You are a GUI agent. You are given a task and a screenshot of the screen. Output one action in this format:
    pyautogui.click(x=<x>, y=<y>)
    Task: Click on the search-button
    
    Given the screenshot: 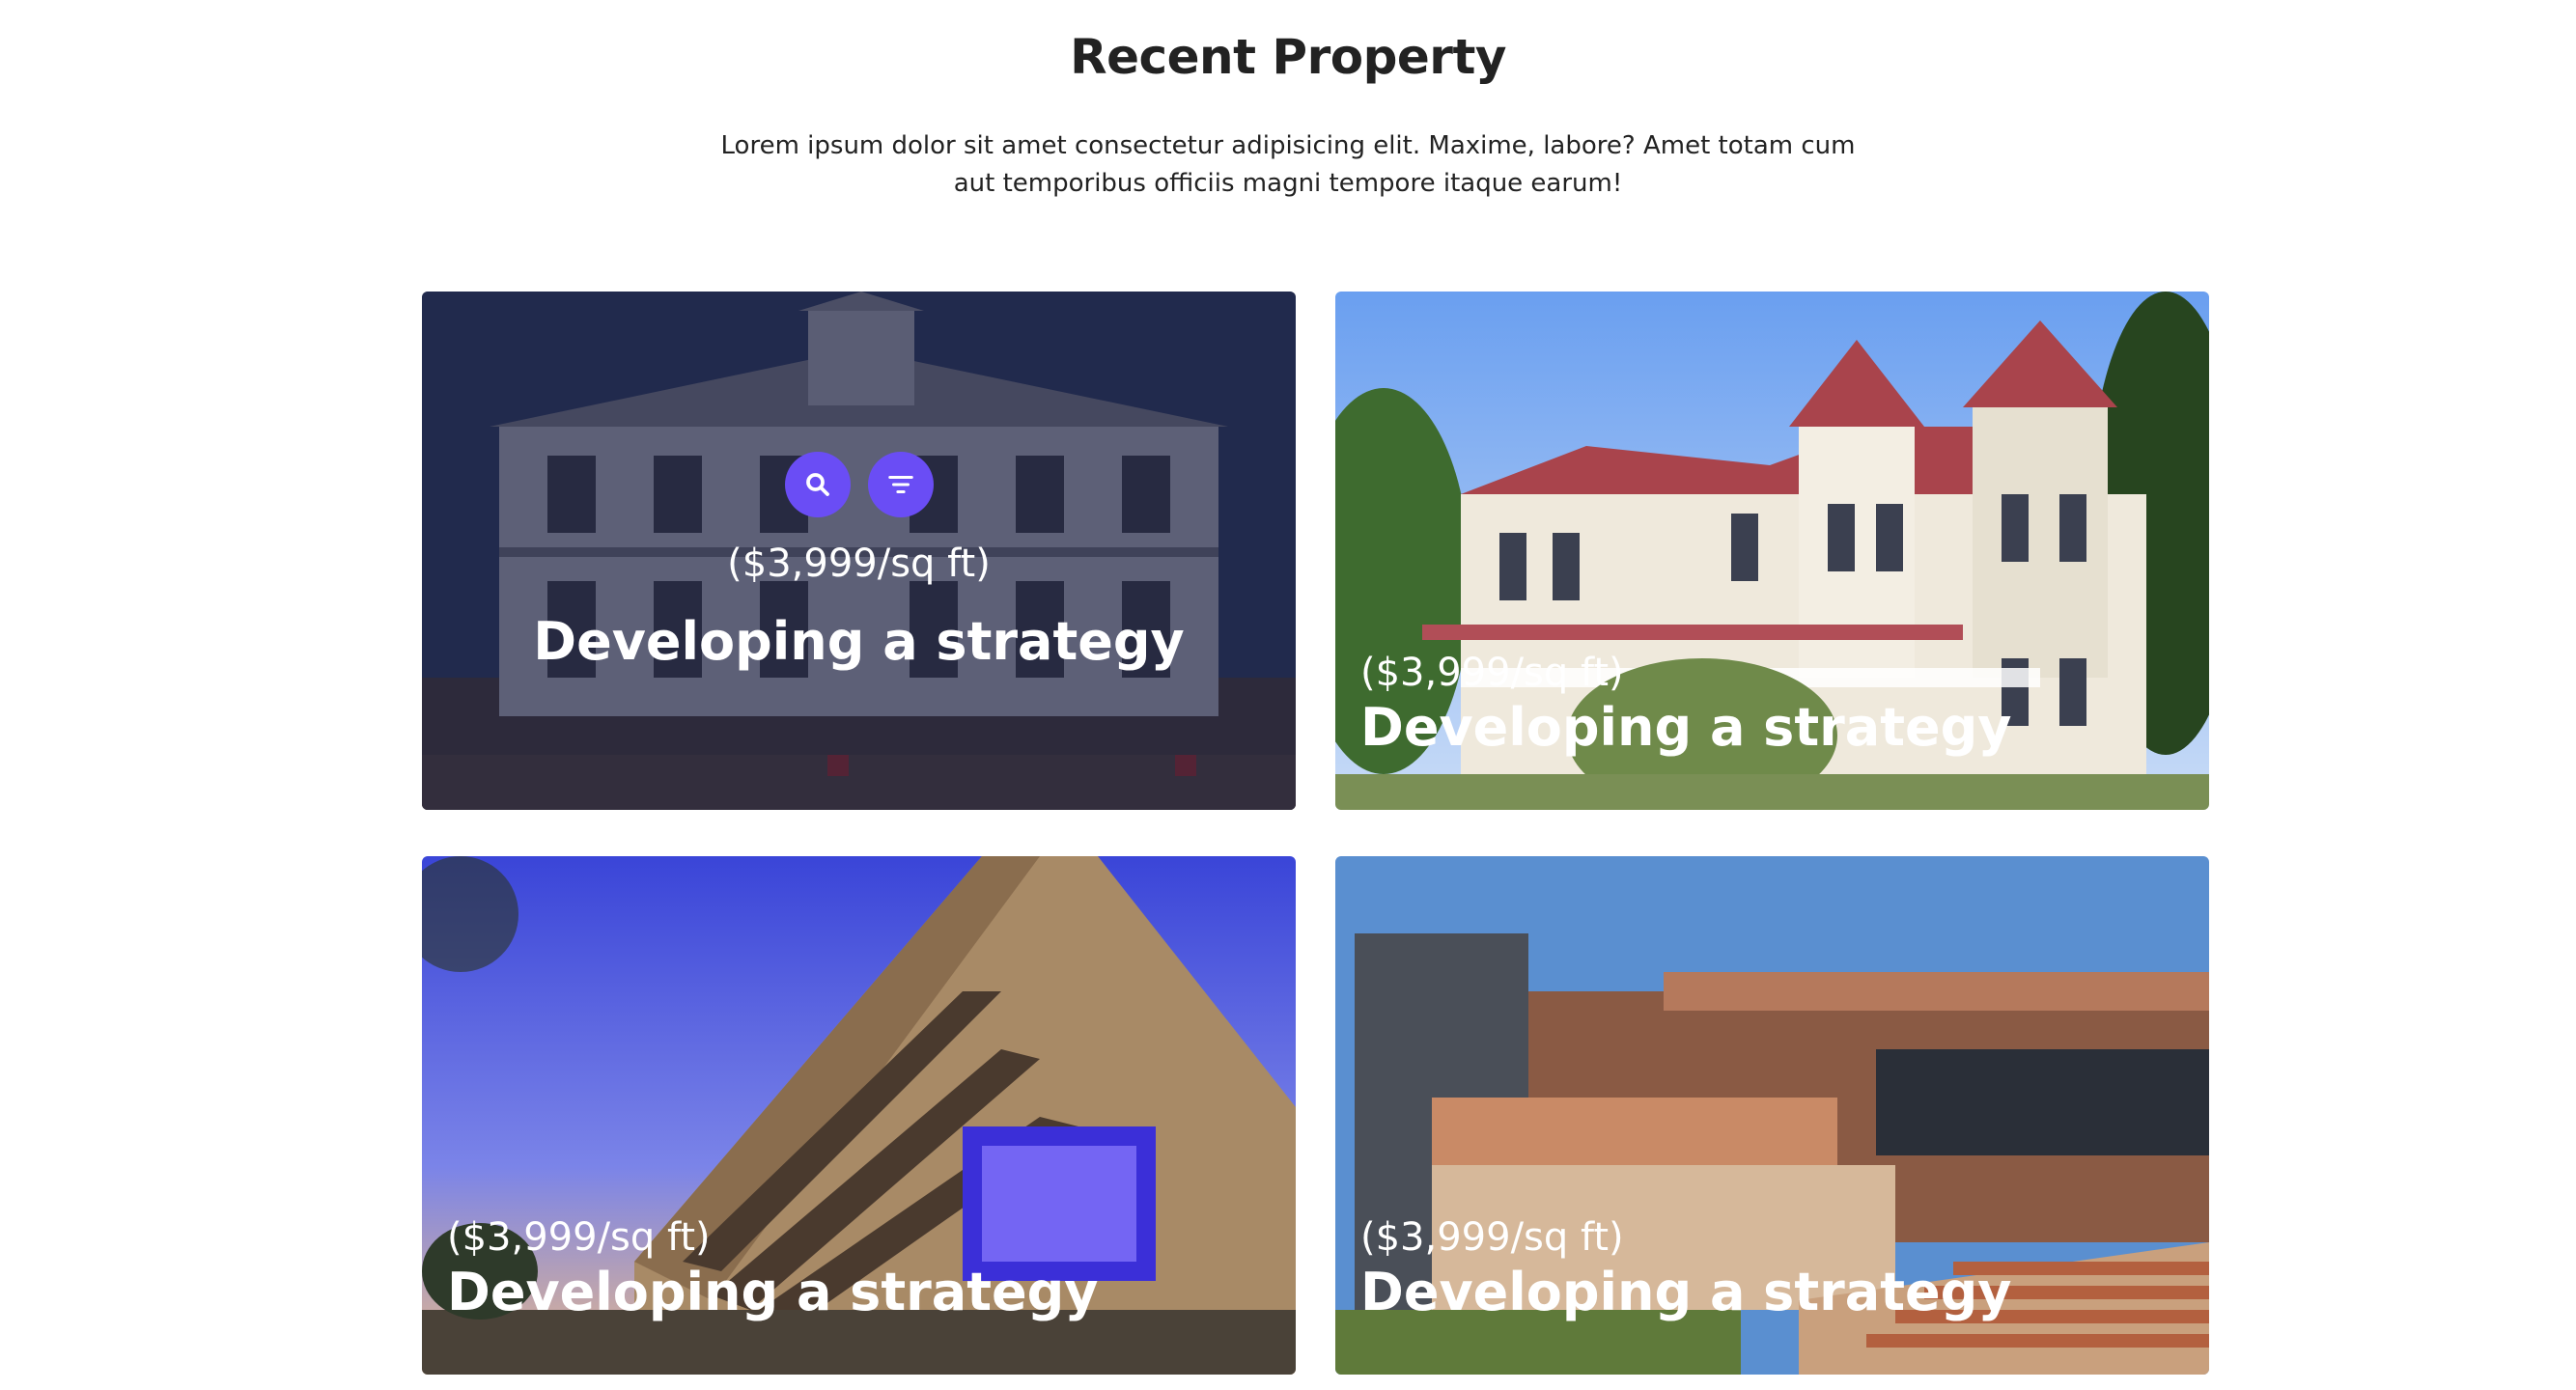 What is the action you would take?
    pyautogui.click(x=818, y=484)
    